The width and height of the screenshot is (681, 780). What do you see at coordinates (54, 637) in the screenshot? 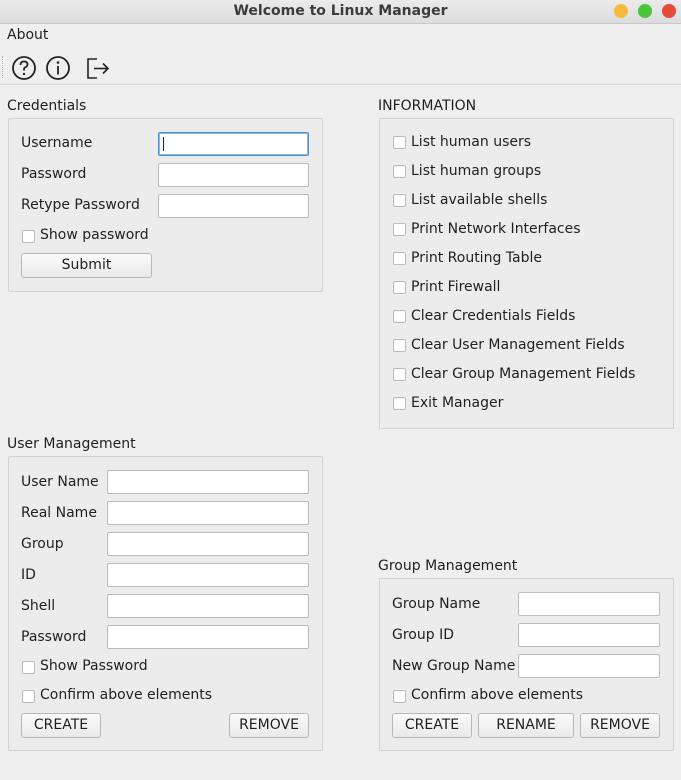
I see `user-password-label: Password` at bounding box center [54, 637].